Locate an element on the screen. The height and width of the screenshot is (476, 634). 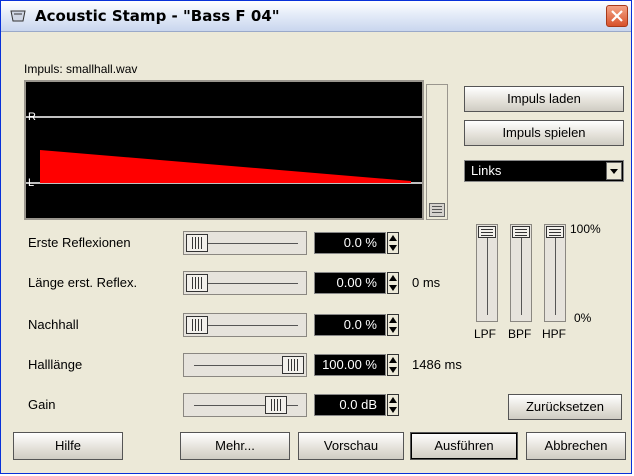
hpf-label: HPF is located at coordinates (554, 334).